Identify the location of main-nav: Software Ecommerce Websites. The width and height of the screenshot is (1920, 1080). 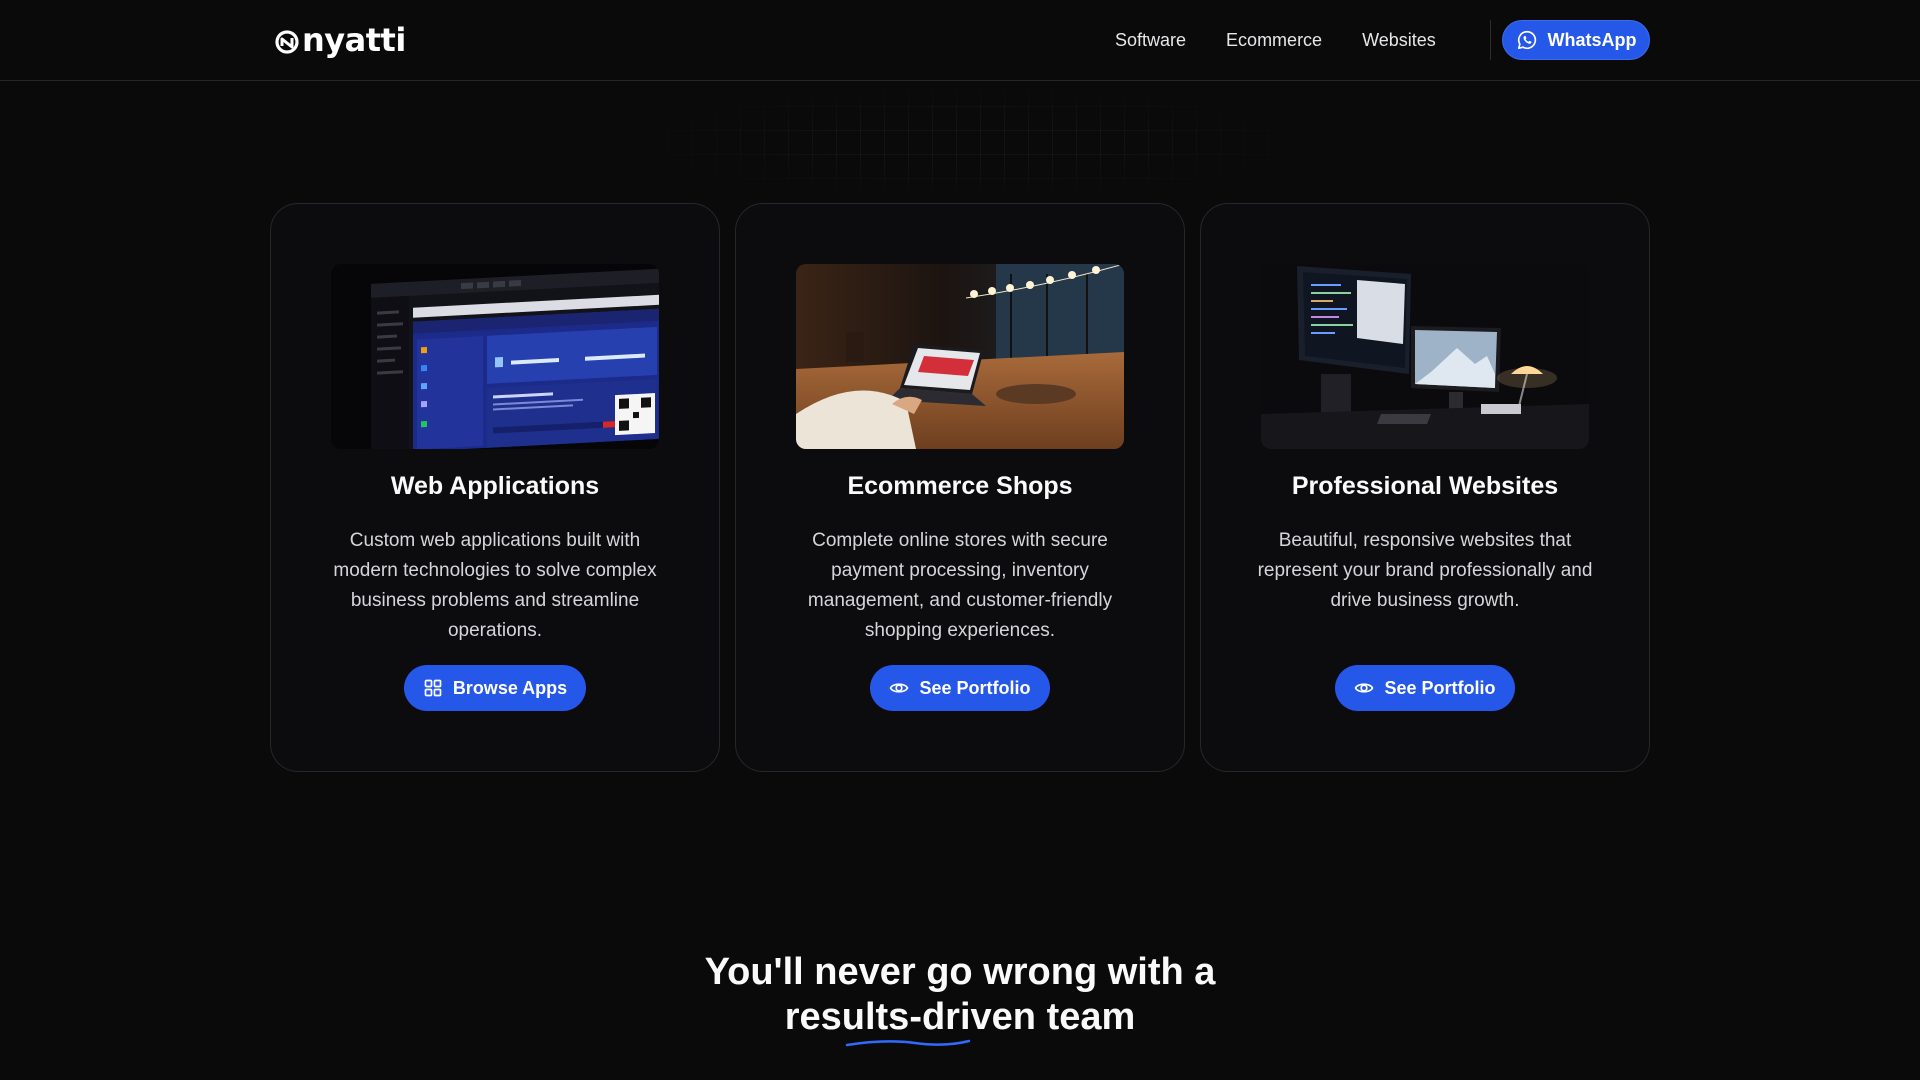
(1275, 40).